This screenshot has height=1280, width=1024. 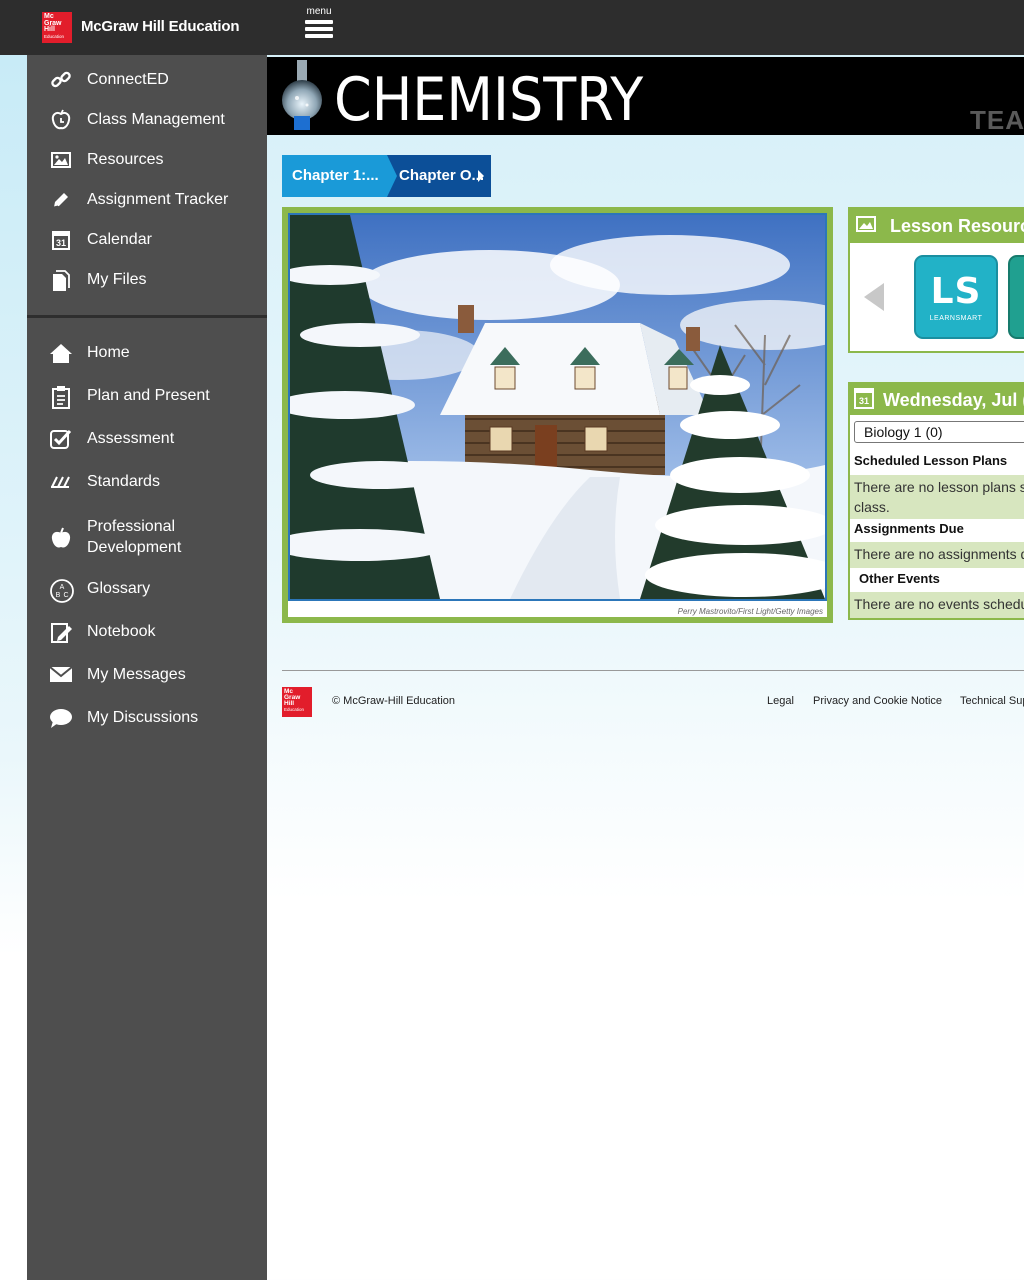 What do you see at coordinates (61, 538) in the screenshot?
I see `apple-icon` at bounding box center [61, 538].